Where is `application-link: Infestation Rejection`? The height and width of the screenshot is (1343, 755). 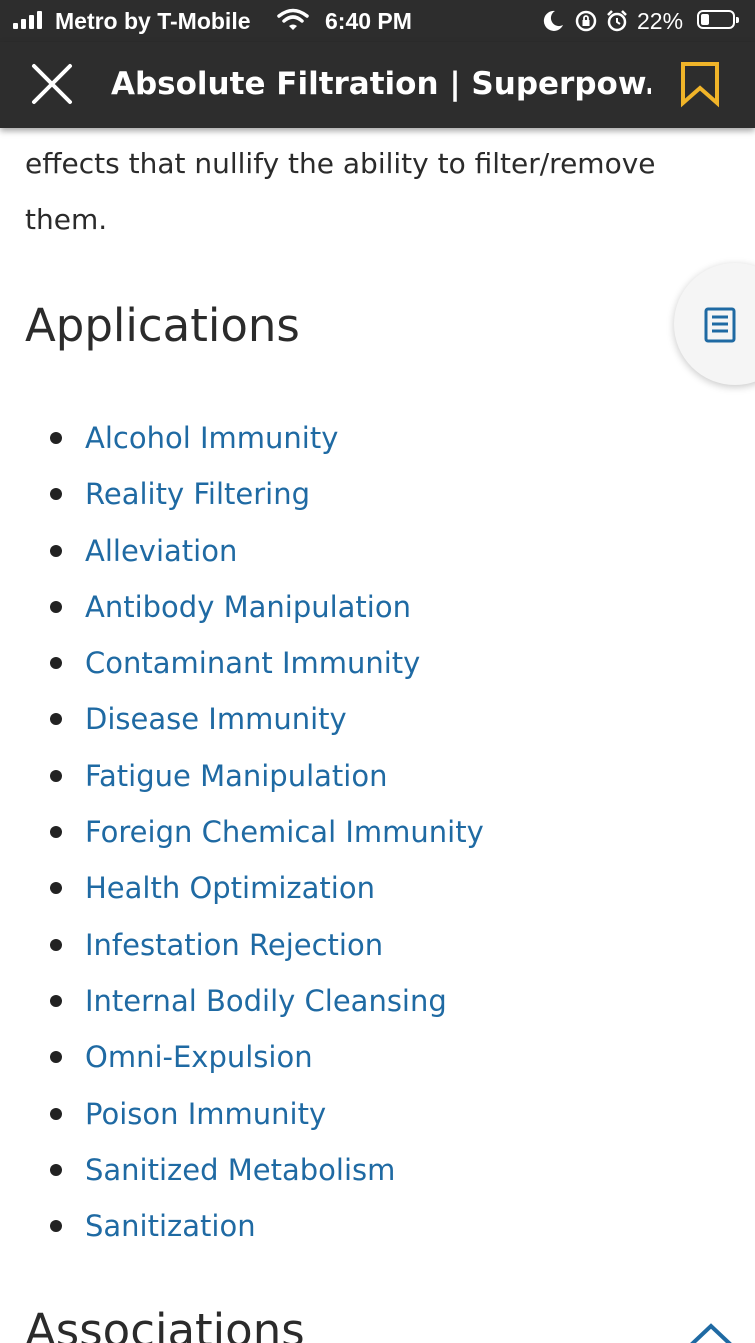 application-link: Infestation Rejection is located at coordinates (234, 945).